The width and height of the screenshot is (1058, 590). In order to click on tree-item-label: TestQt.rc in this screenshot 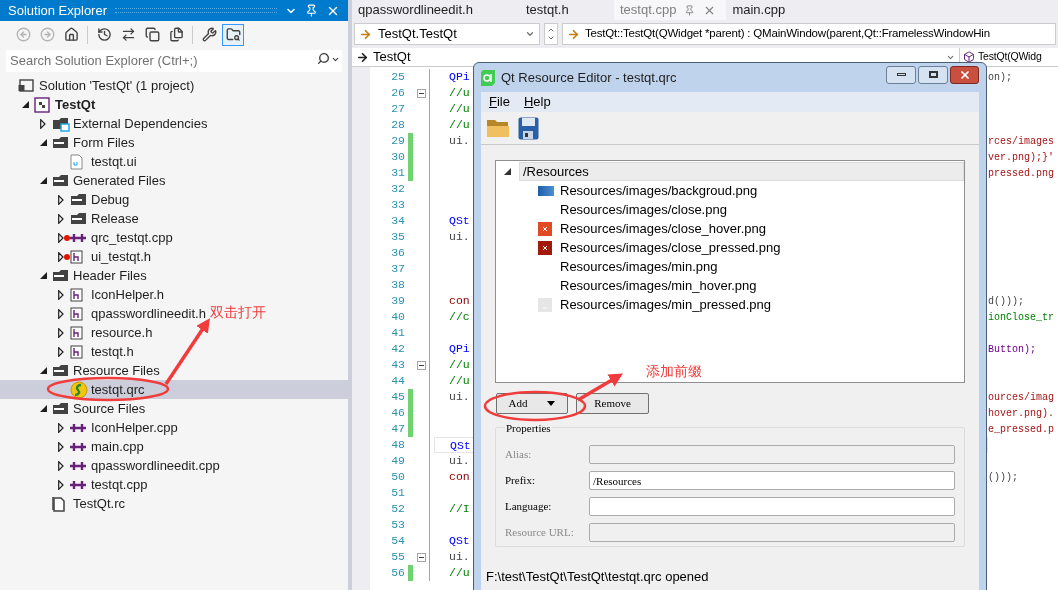, I will do `click(99, 503)`.